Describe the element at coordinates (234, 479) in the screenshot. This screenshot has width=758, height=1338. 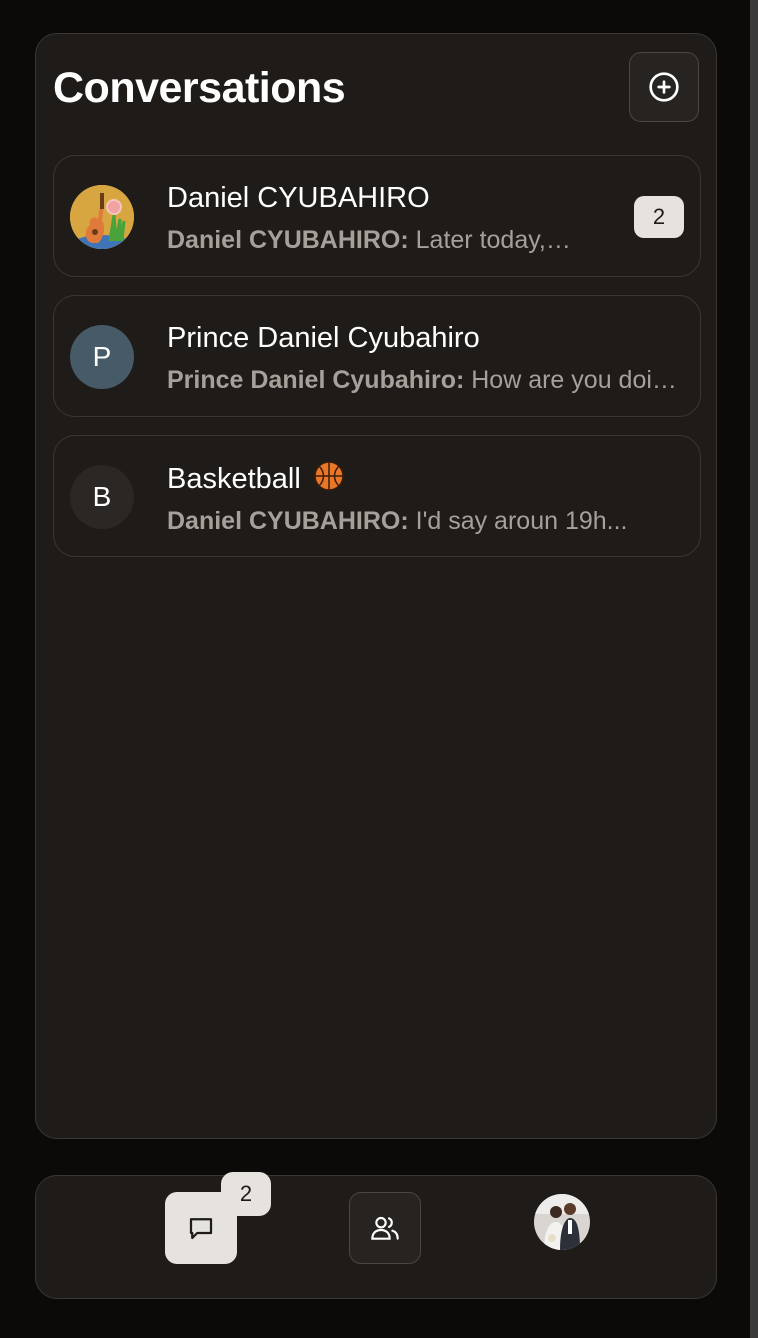
I see `conversation-name-text: Basketball` at that location.